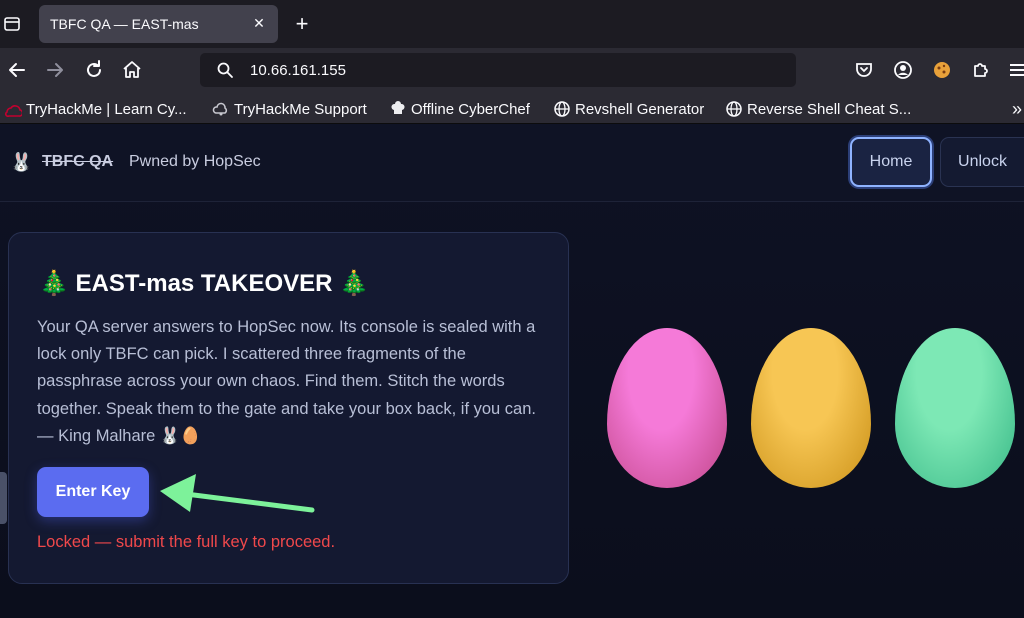 The image size is (1024, 618). I want to click on bookmark-offline-cyberchef: Offline CyberChef, so click(459, 109).